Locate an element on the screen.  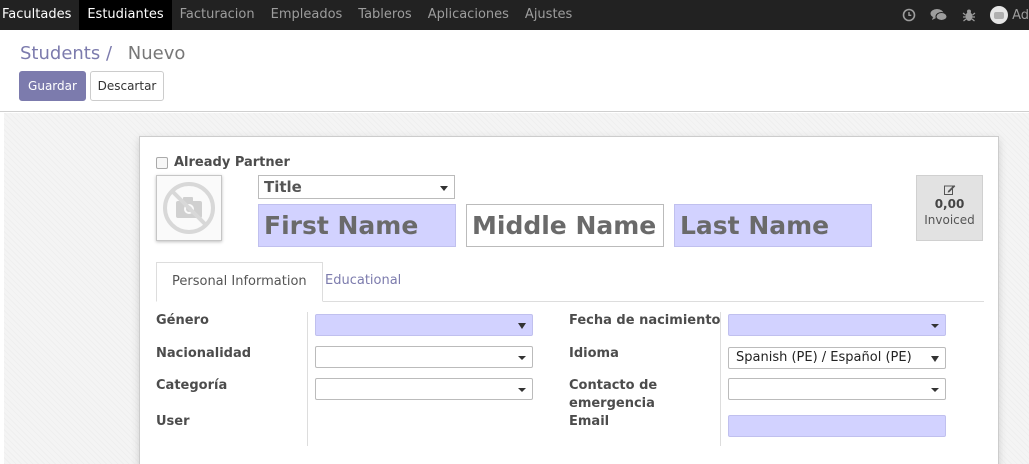
invoiced-button: 0,00 Invoiced is located at coordinates (949, 208).